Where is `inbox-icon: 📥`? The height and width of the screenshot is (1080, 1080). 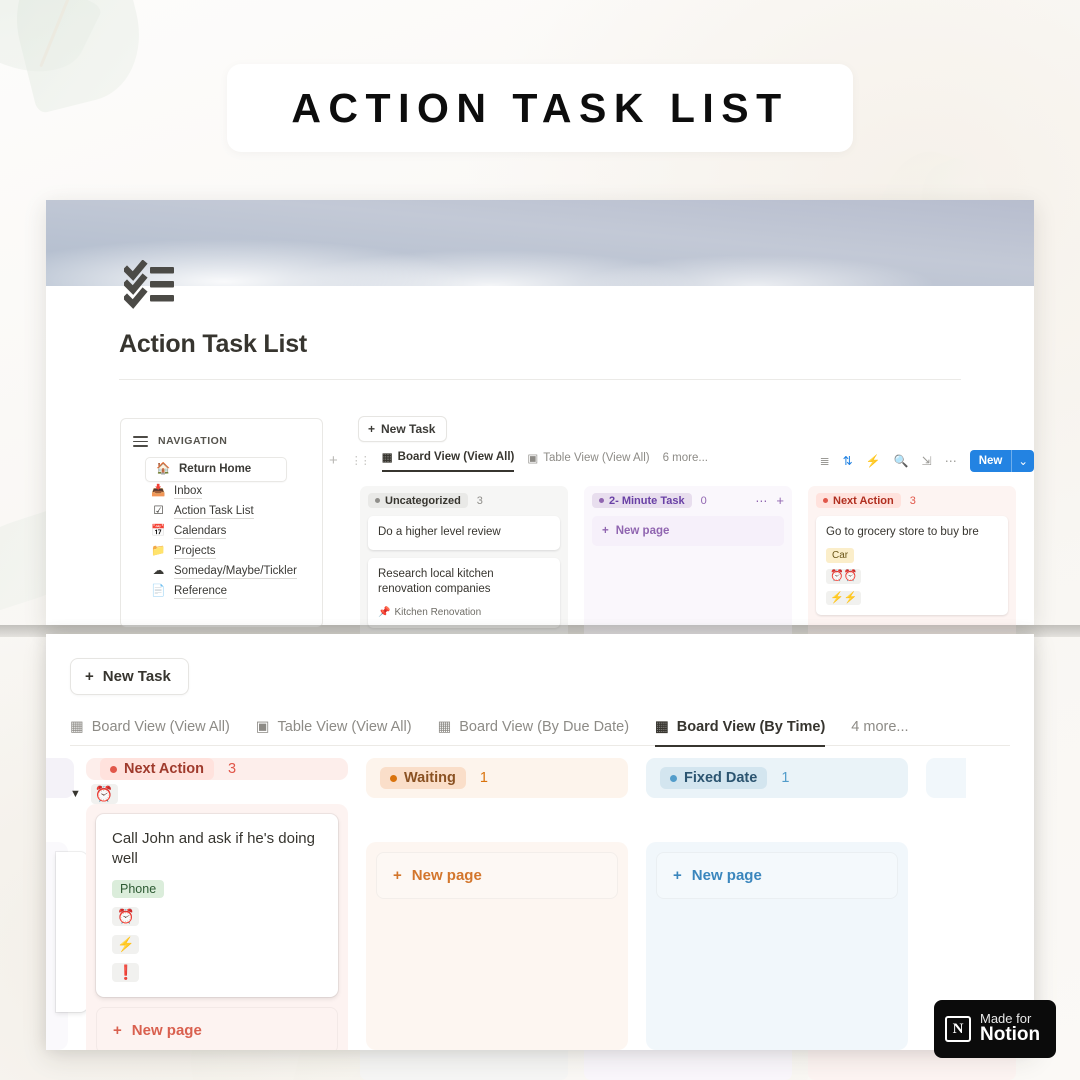 inbox-icon: 📥 is located at coordinates (158, 491).